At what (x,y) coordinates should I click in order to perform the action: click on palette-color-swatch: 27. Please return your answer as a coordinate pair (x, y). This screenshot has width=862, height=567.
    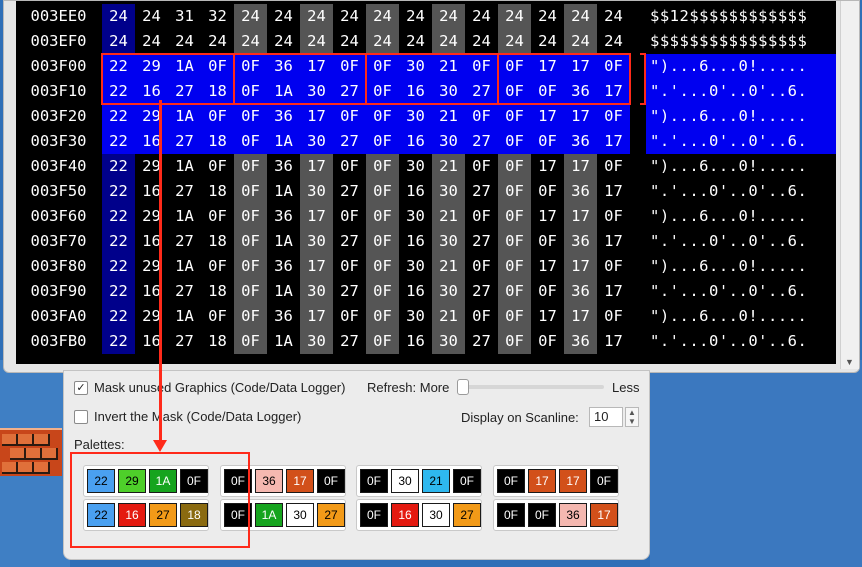
    Looking at the image, I should click on (331, 515).